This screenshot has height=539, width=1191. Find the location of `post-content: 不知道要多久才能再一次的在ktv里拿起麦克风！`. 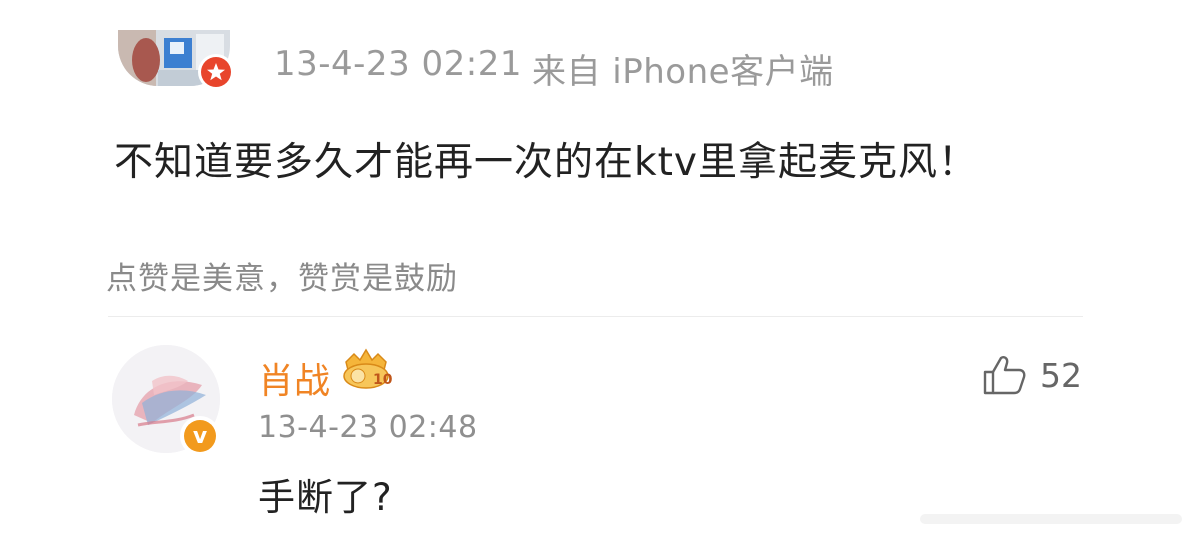

post-content: 不知道要多久才能再一次的在ktv里拿起麦克风！ is located at coordinates (546, 162).